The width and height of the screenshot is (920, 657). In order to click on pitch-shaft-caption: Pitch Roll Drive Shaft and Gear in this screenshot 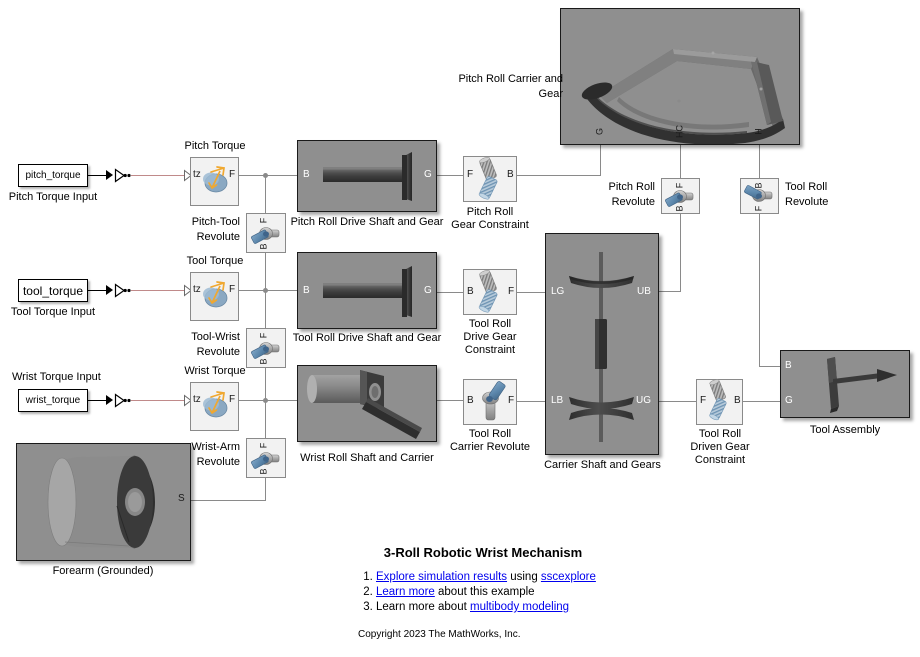, I will do `click(367, 222)`.